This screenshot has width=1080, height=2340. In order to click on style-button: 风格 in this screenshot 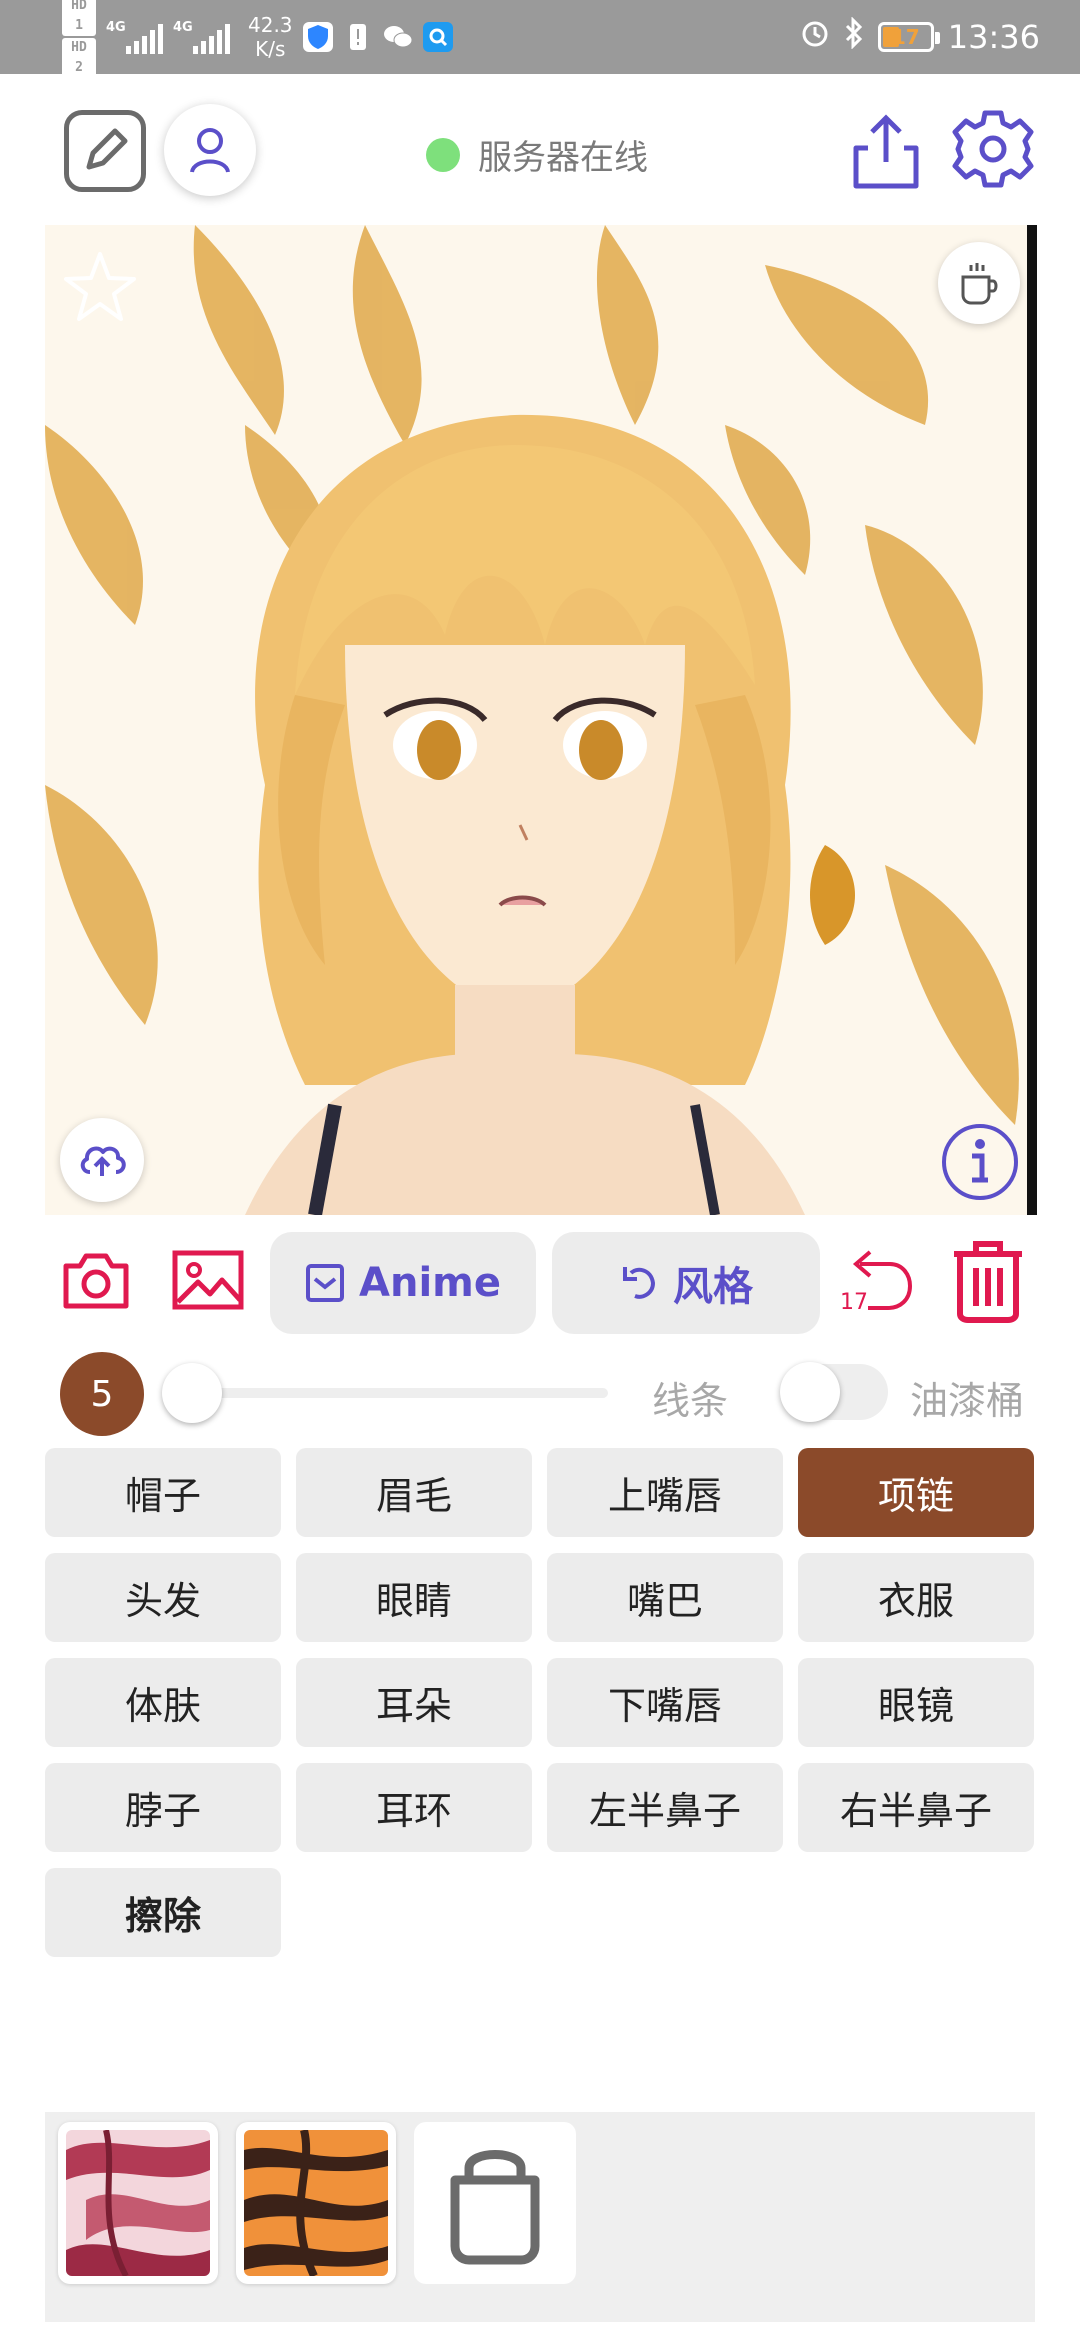, I will do `click(686, 1283)`.